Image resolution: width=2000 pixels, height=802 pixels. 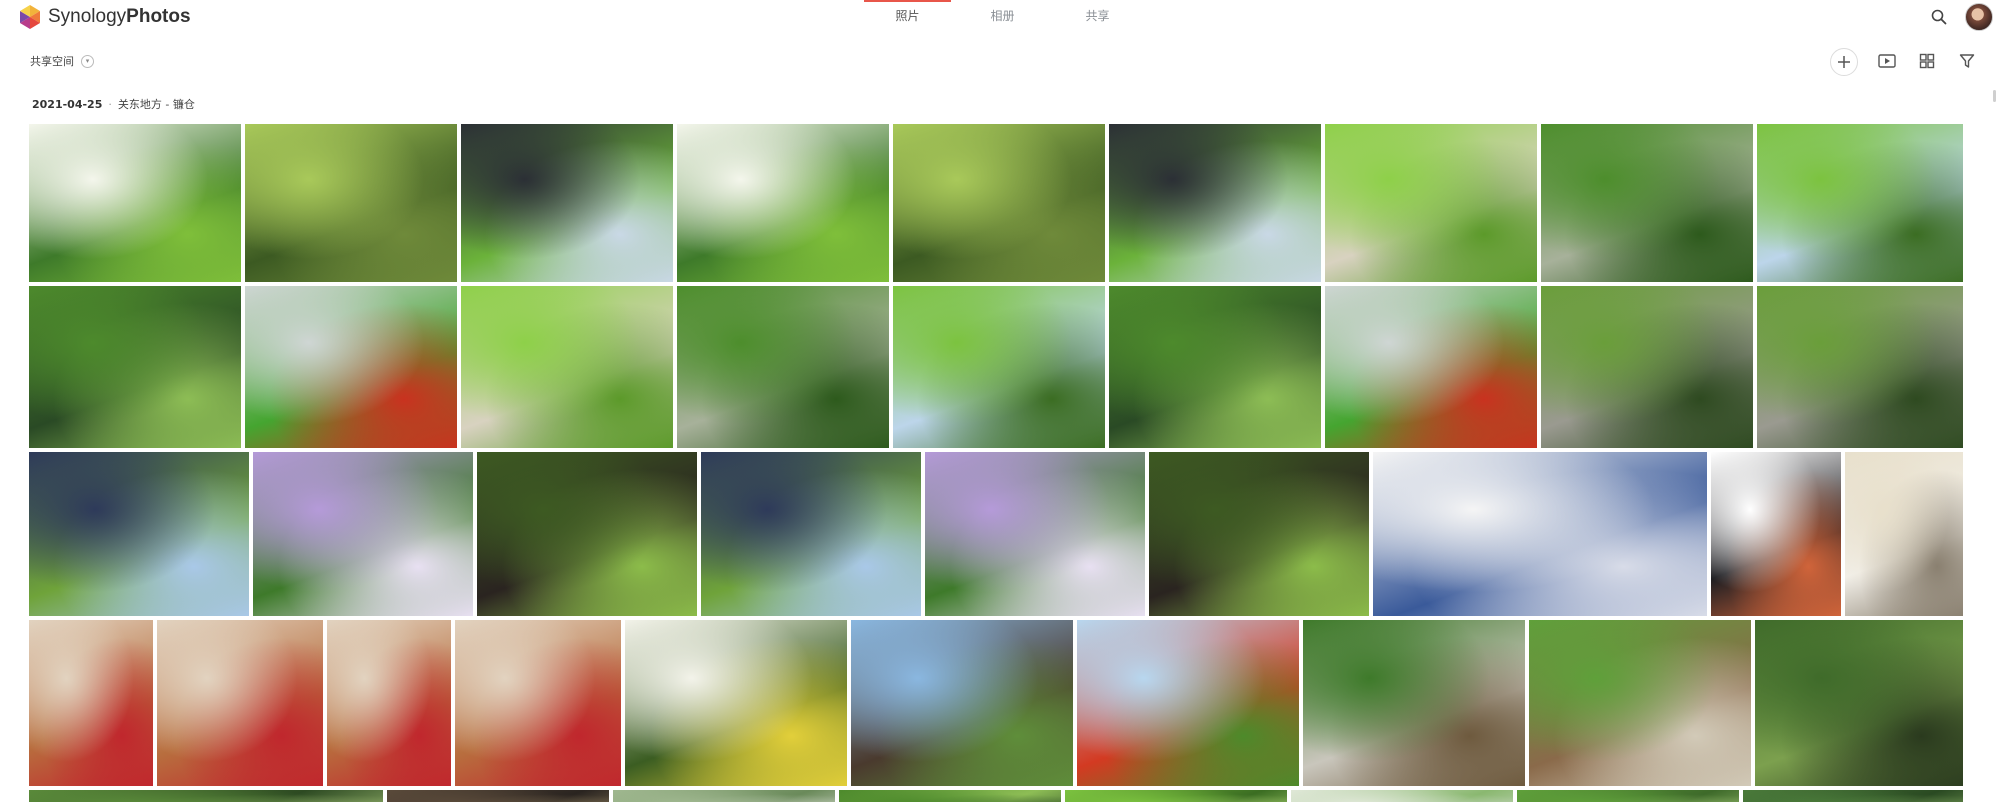 I want to click on tab-photos: 照片, so click(x=907, y=17).